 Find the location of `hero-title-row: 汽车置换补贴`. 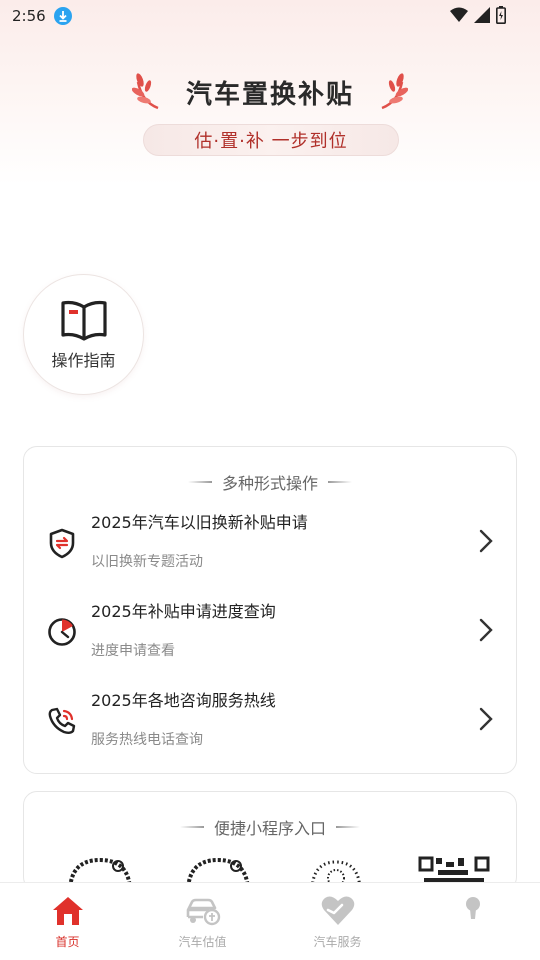

hero-title-row: 汽车置换补贴 is located at coordinates (270, 92).